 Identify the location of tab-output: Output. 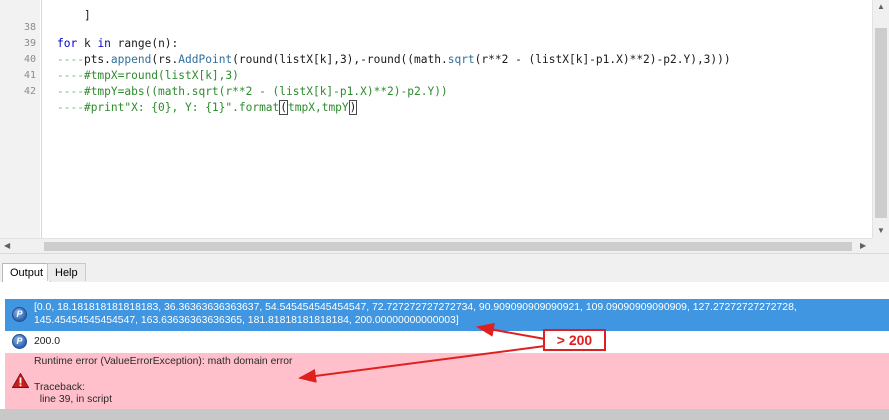
(27, 273).